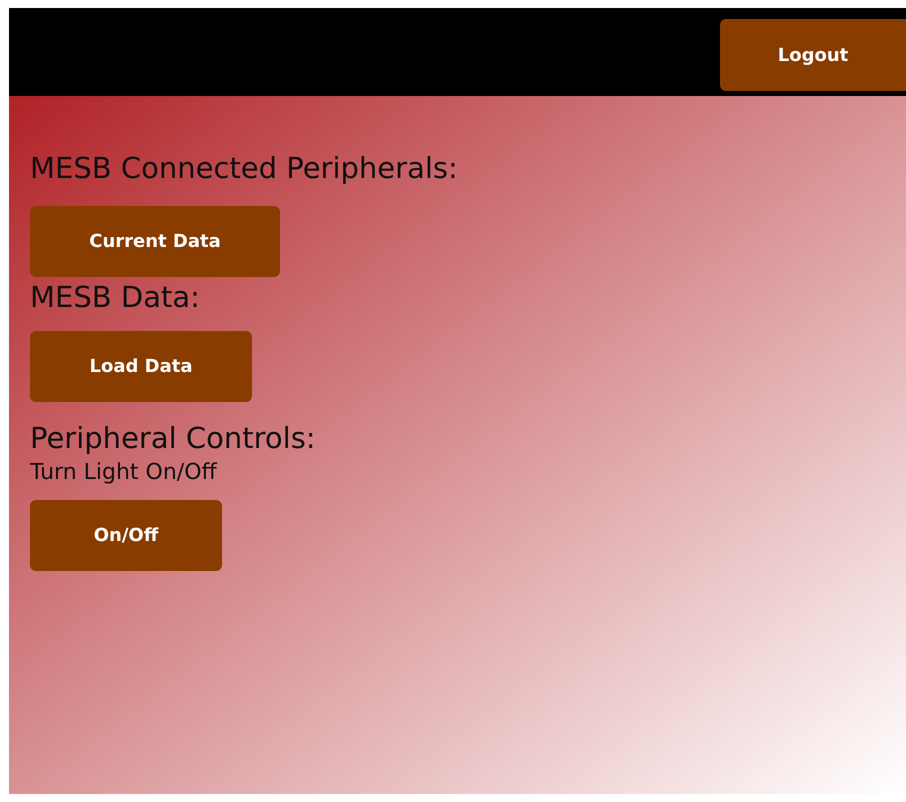 The image size is (906, 802). What do you see at coordinates (244, 168) in the screenshot?
I see `section-heading: MESB Connected Peripherals:` at bounding box center [244, 168].